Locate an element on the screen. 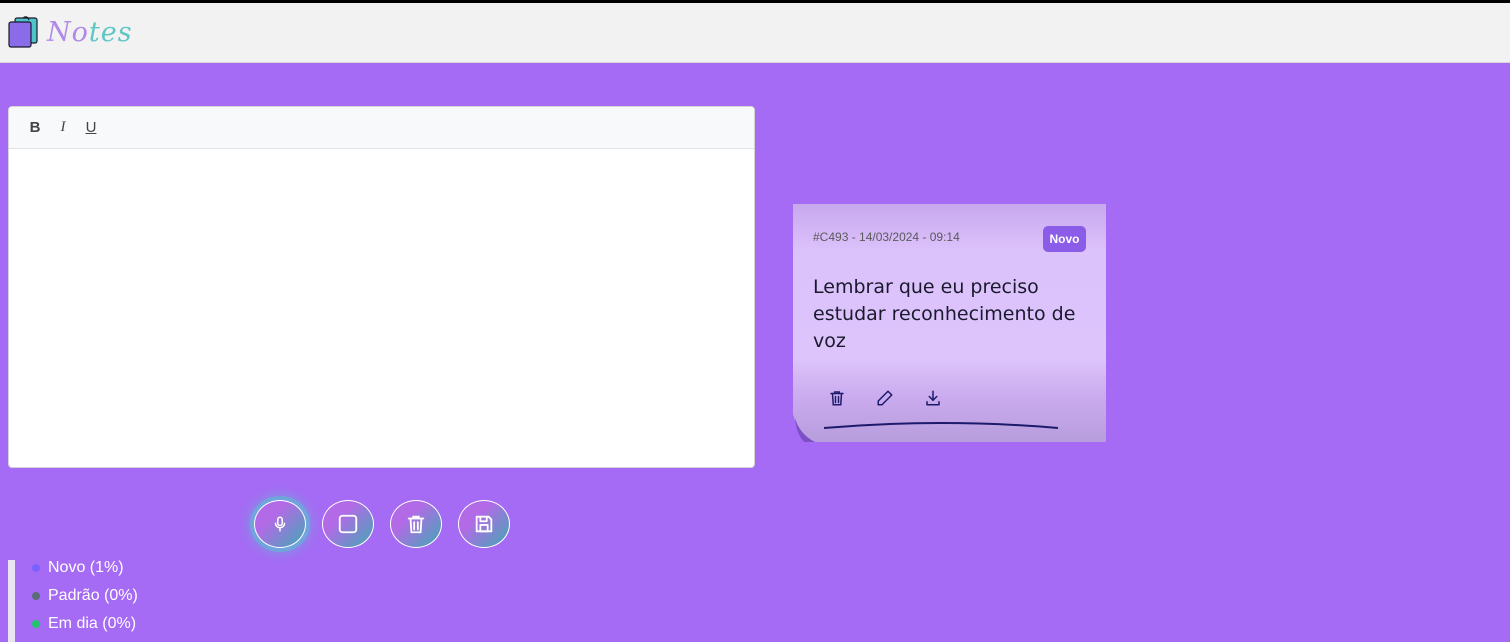 The image size is (1510, 642). delete-note-button is located at coordinates (837, 398).